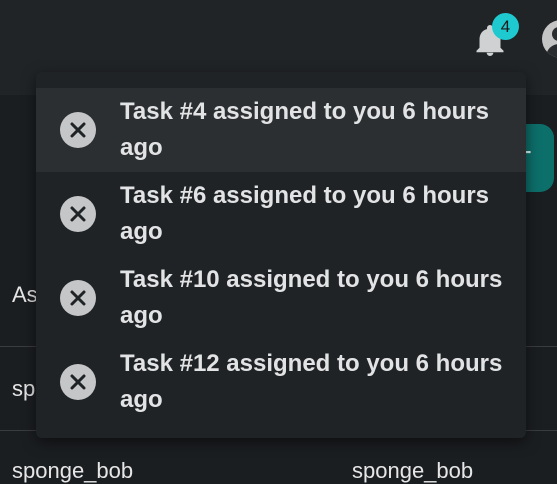 The image size is (557, 484). Describe the element at coordinates (24, 388) in the screenshot. I see `table-cell: sp` at that location.